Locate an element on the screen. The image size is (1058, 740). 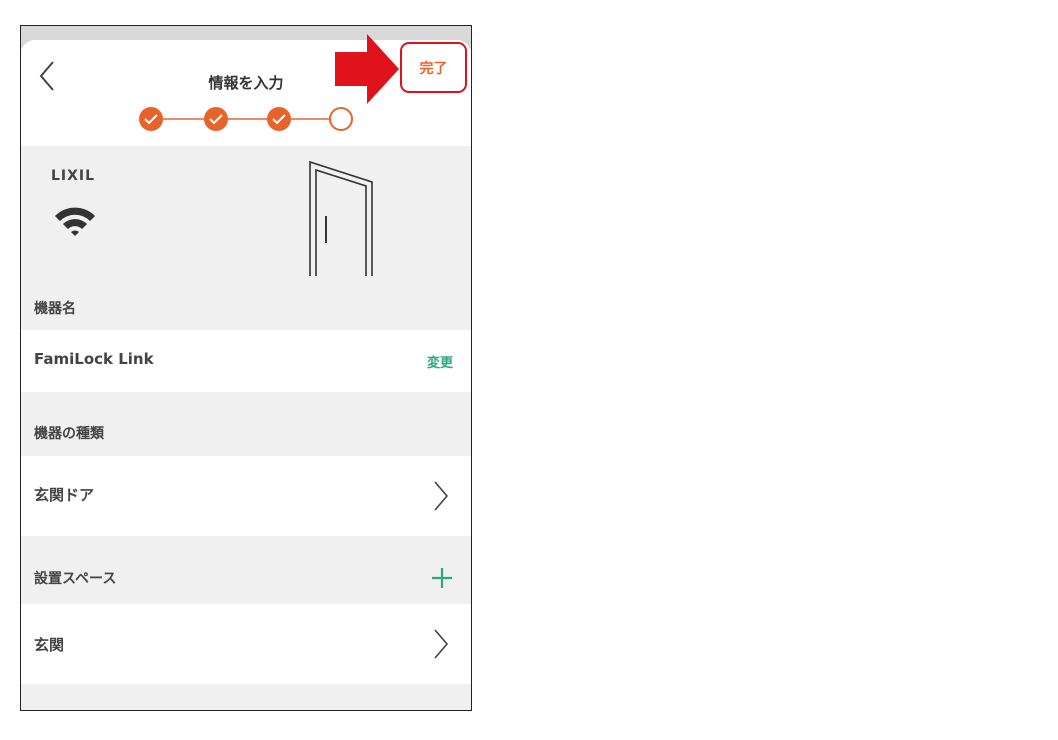
brand-label: LIXIL is located at coordinates (73, 176).